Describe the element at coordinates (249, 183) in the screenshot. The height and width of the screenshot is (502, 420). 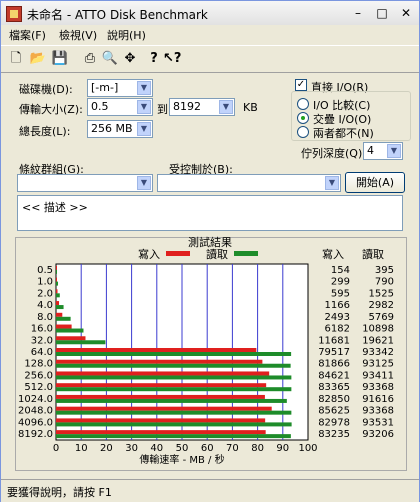
I see `controlled-by-select: ▼` at that location.